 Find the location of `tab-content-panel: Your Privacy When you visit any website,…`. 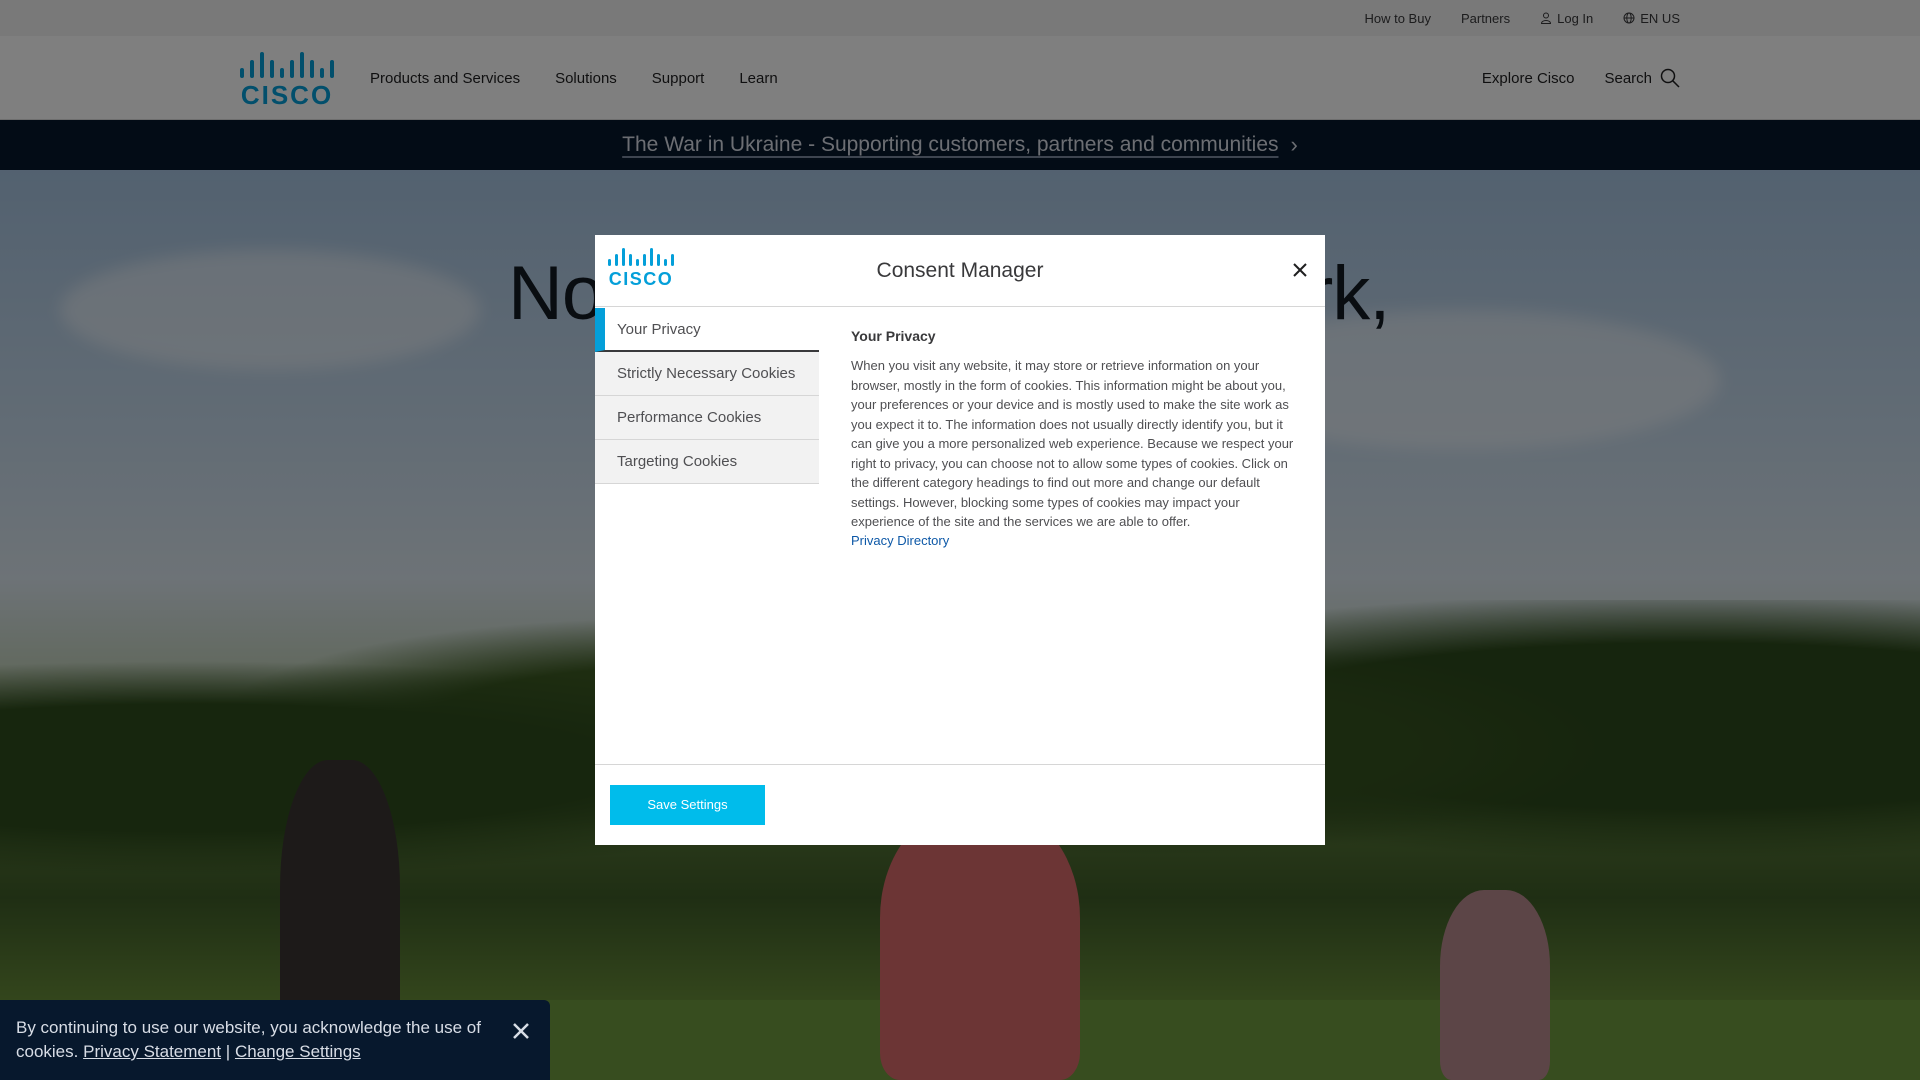

tab-content-panel: Your Privacy When you visit any website,… is located at coordinates (1078, 439).